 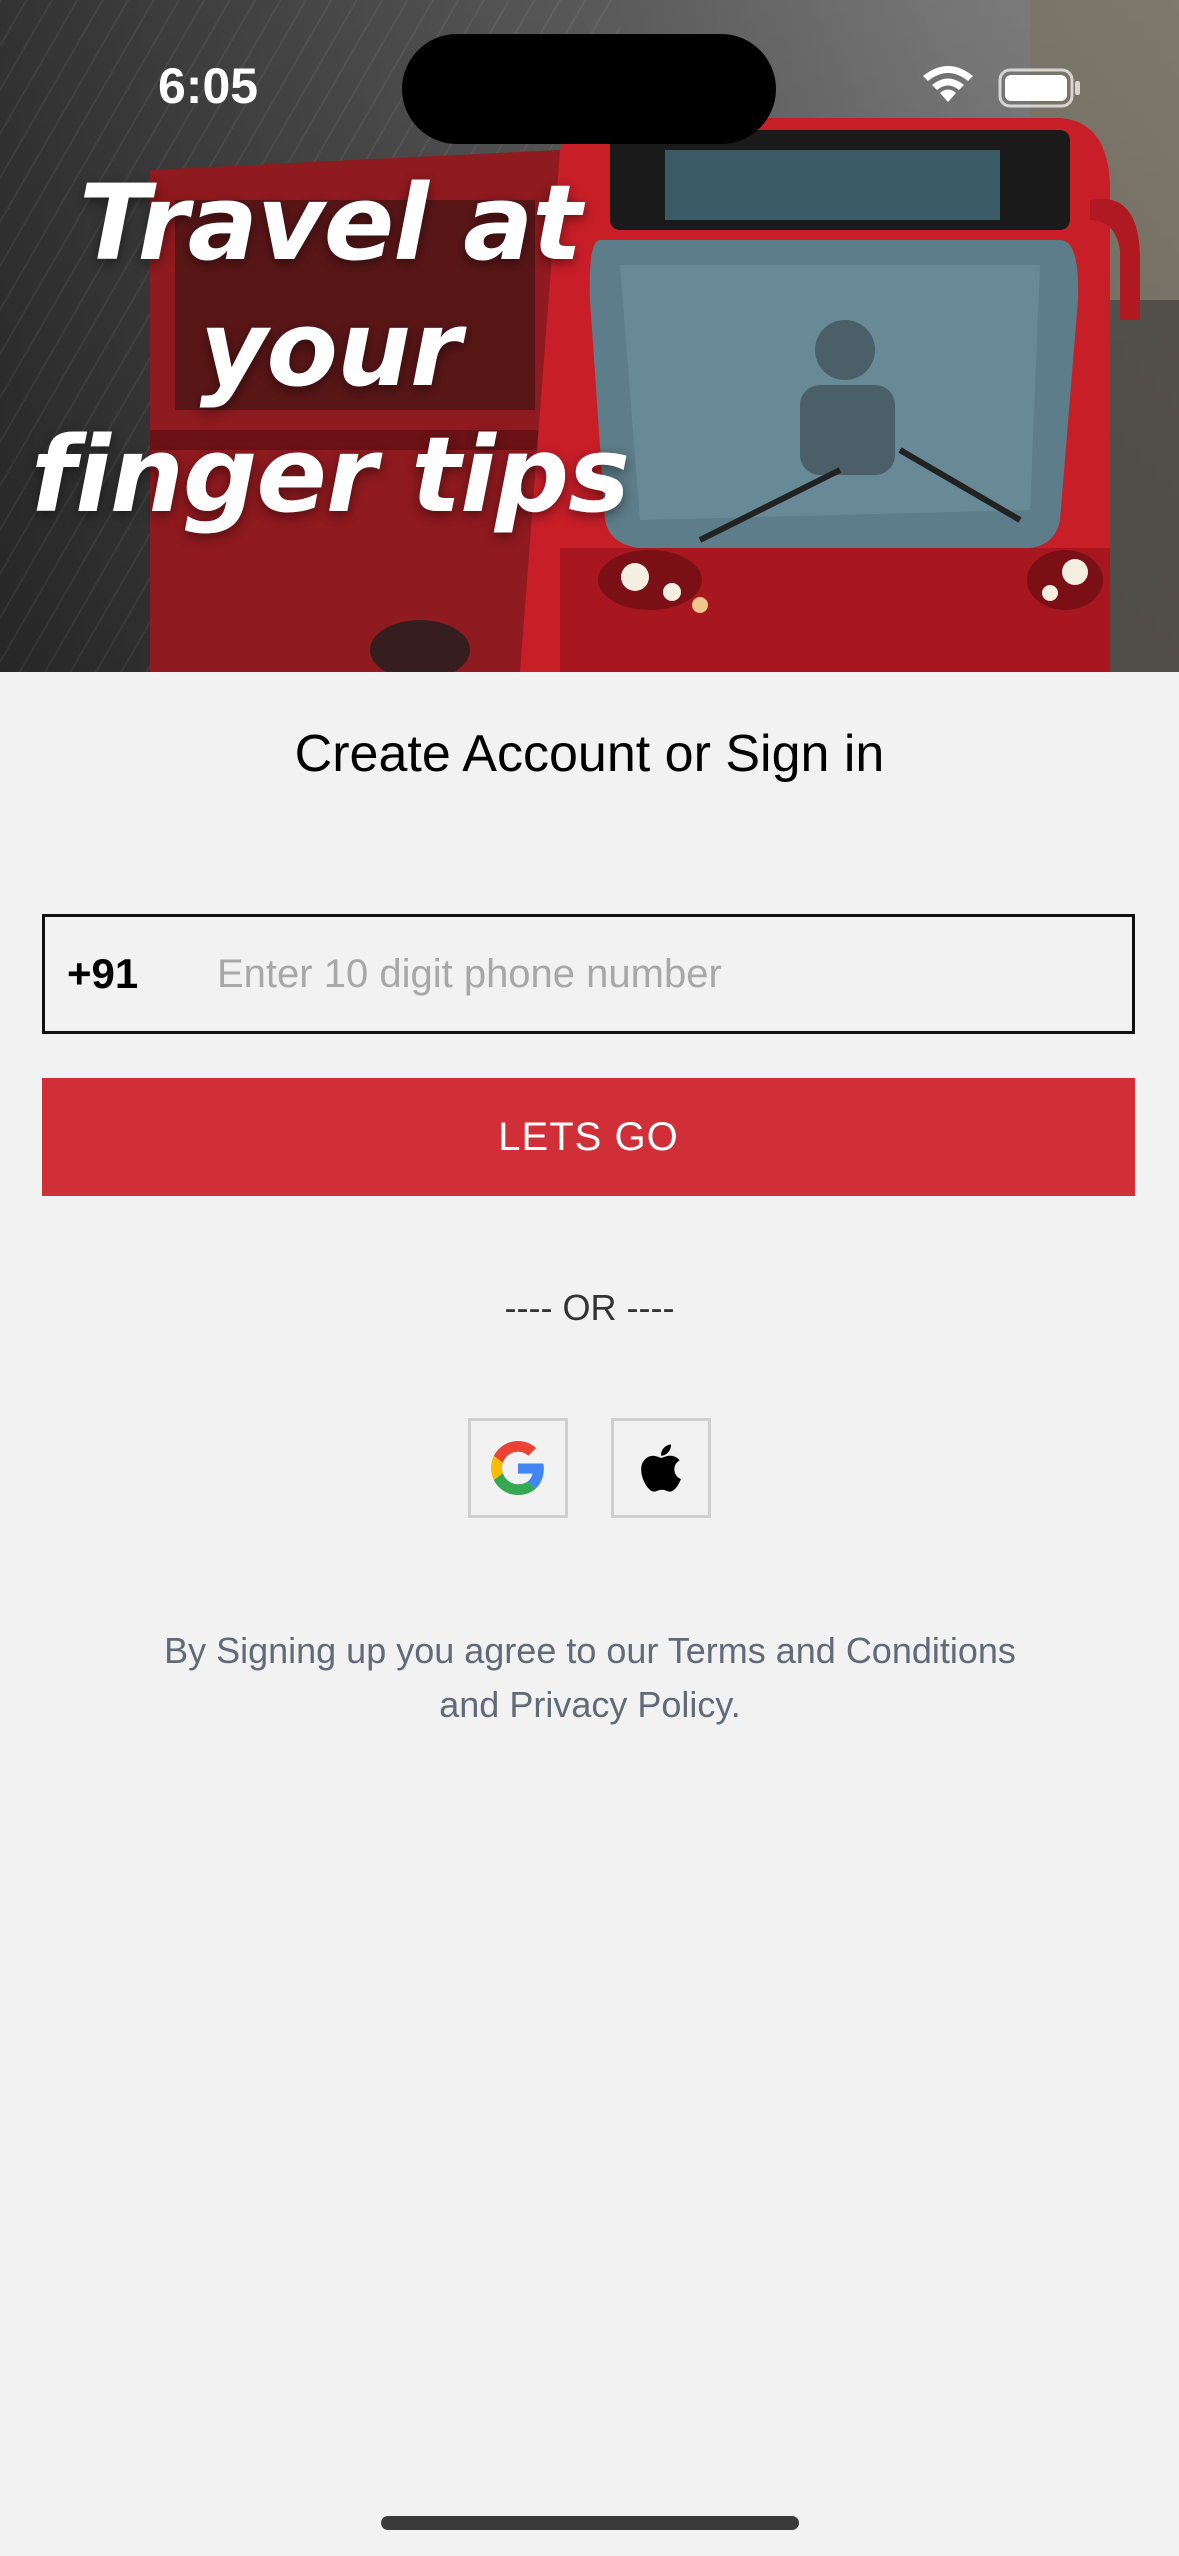 I want to click on hero-title-line-2: your, so click(x=330, y=349).